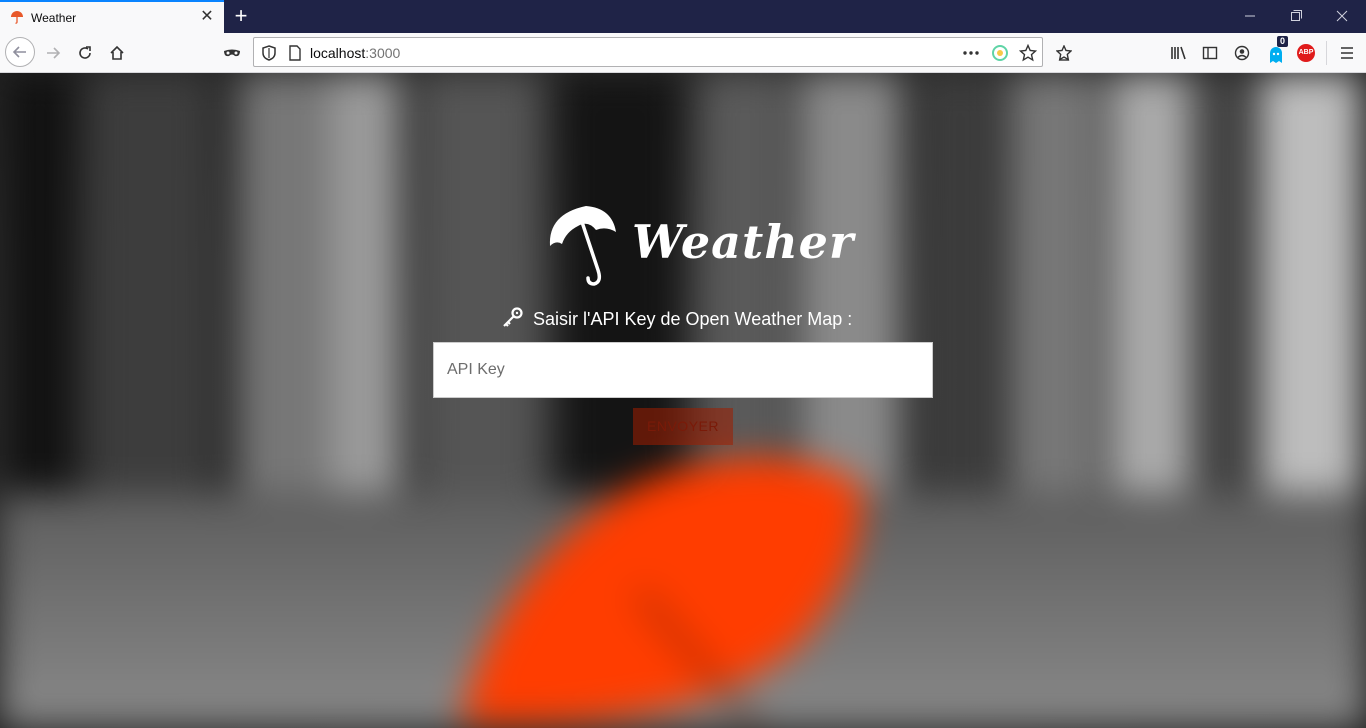 The height and width of the screenshot is (728, 1366). I want to click on back-icon, so click(20, 52).